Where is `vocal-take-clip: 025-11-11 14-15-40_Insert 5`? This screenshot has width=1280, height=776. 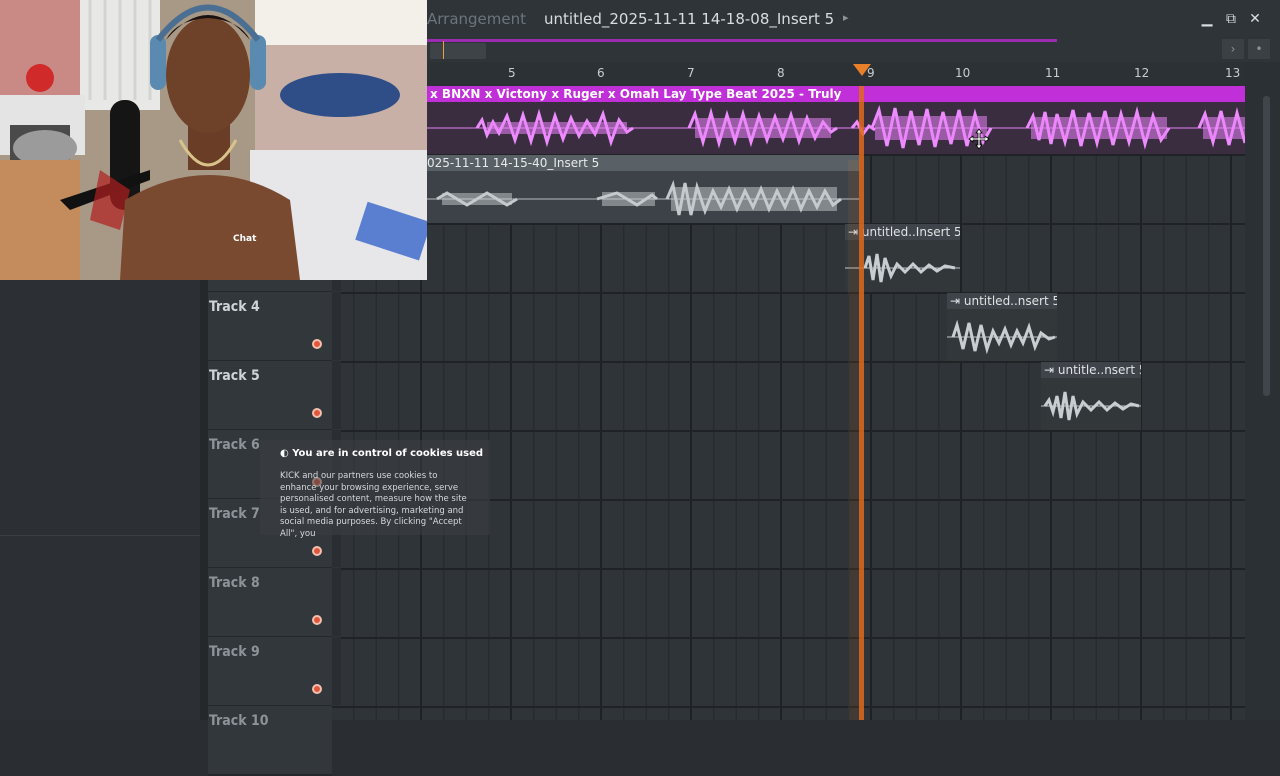
vocal-take-clip: 025-11-11 14-15-40_Insert 5 is located at coordinates (643, 189).